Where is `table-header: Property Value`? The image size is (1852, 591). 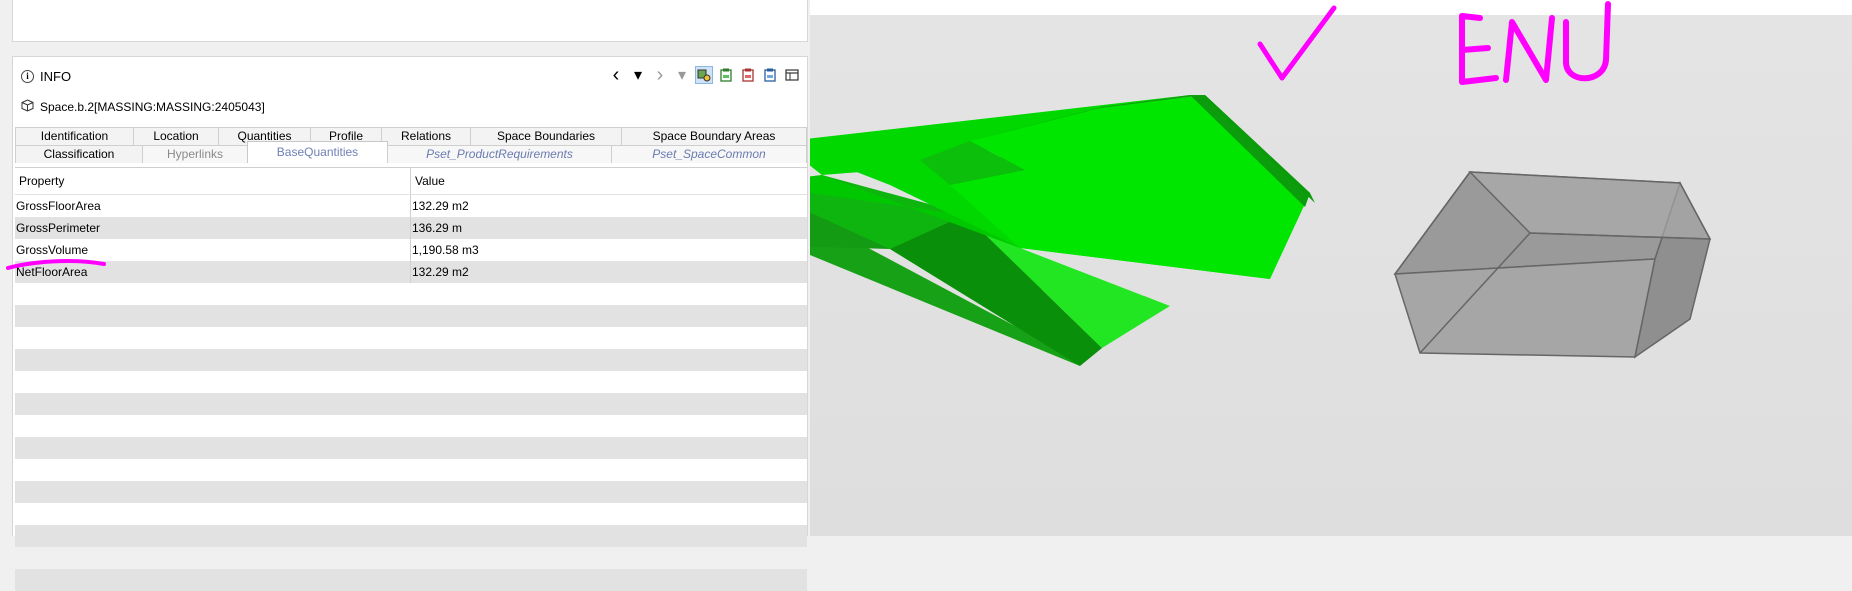
table-header: Property Value is located at coordinates (411, 181).